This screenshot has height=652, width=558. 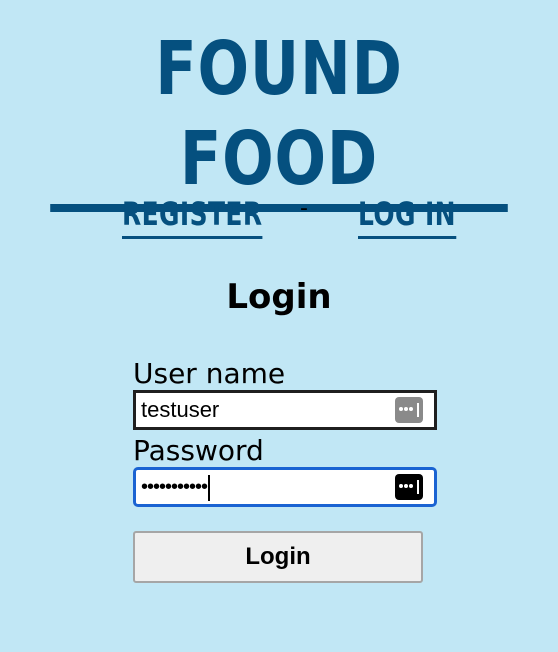 What do you see at coordinates (176, 487) in the screenshot?
I see `password-masked-value: •••••••••••` at bounding box center [176, 487].